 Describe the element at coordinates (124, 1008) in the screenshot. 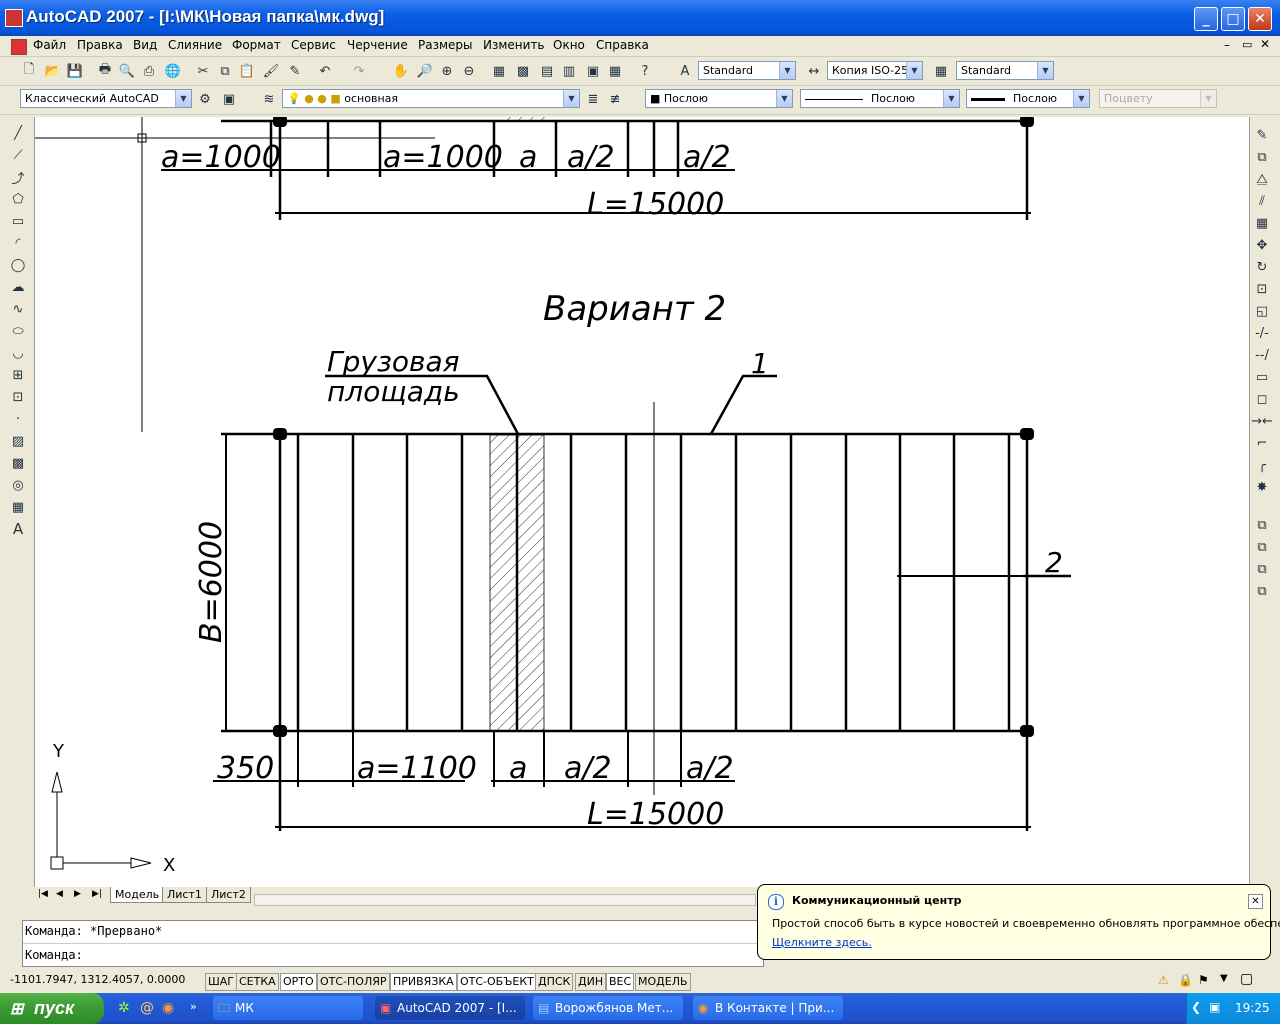

I see `quicklaunch-icon-1: ✲` at that location.